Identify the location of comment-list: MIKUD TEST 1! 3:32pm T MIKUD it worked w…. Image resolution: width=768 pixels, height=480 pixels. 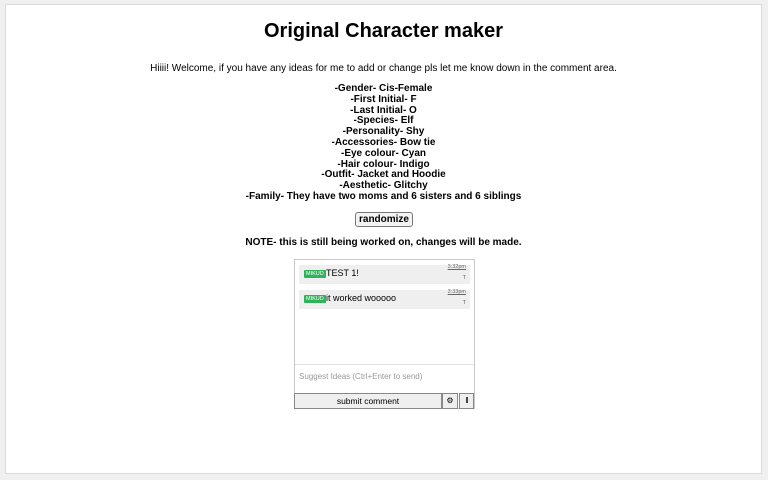
(384, 312).